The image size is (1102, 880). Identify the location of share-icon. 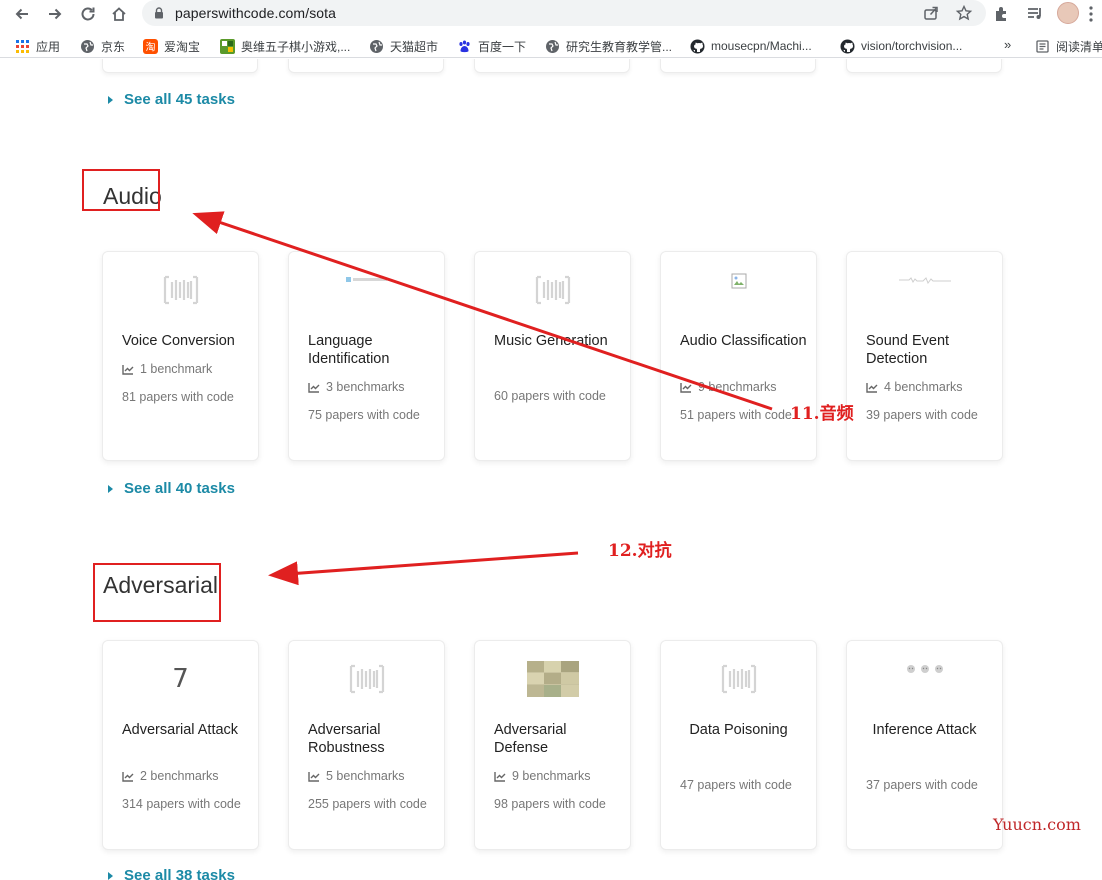
(931, 13).